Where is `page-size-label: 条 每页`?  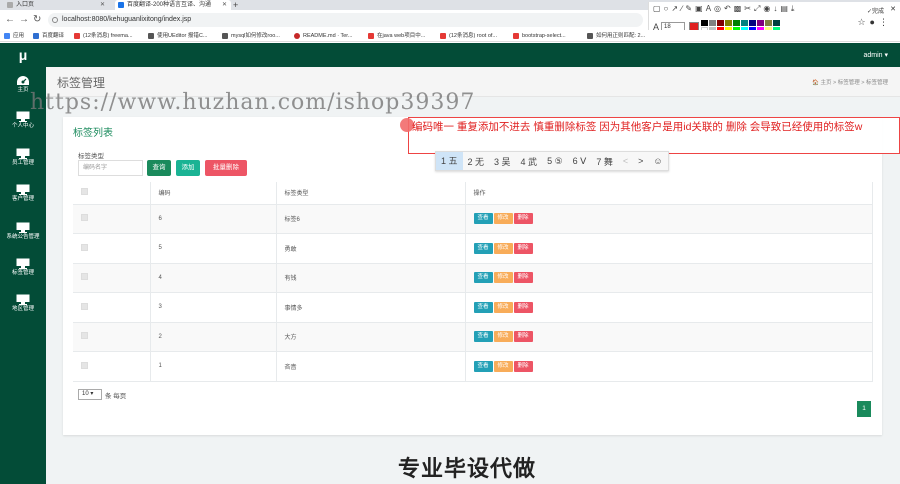
page-size-label: 条 每页 is located at coordinates (116, 396).